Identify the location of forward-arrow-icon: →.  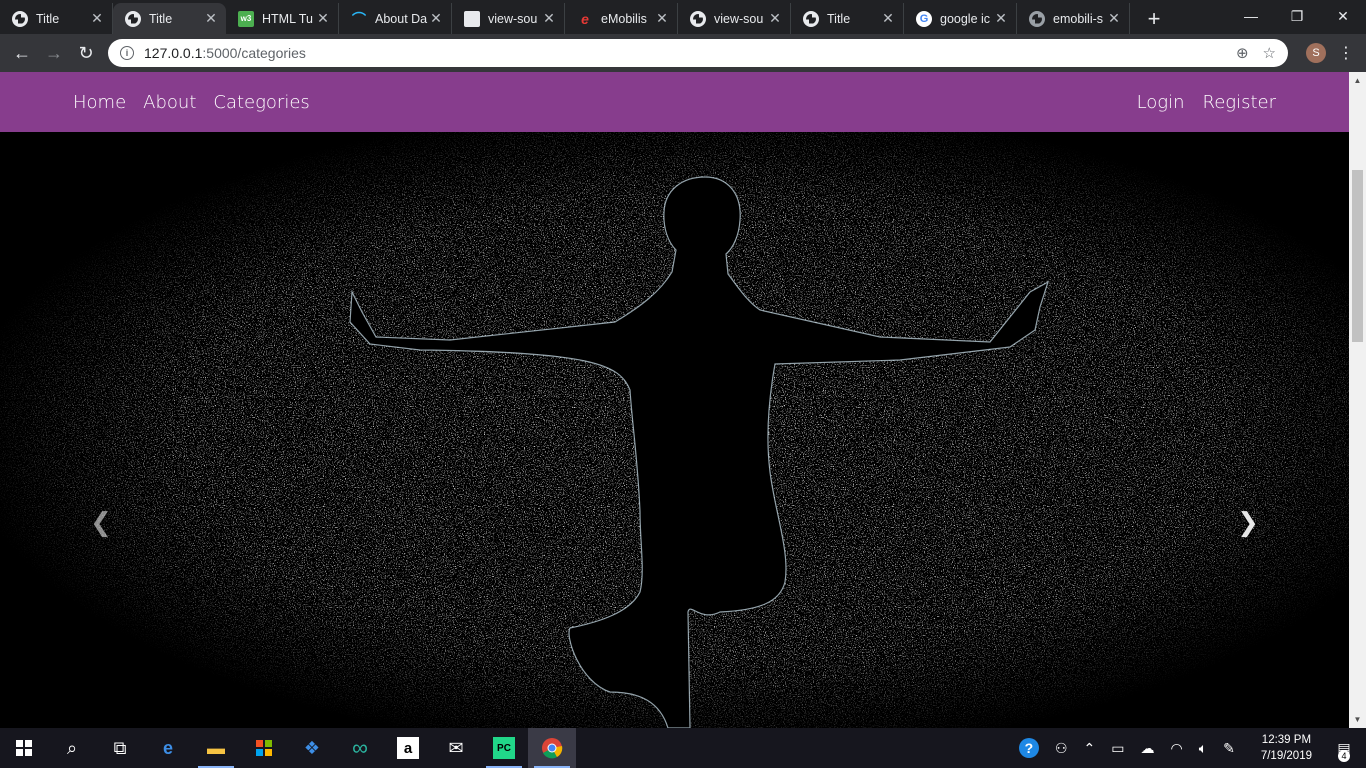
(54, 53).